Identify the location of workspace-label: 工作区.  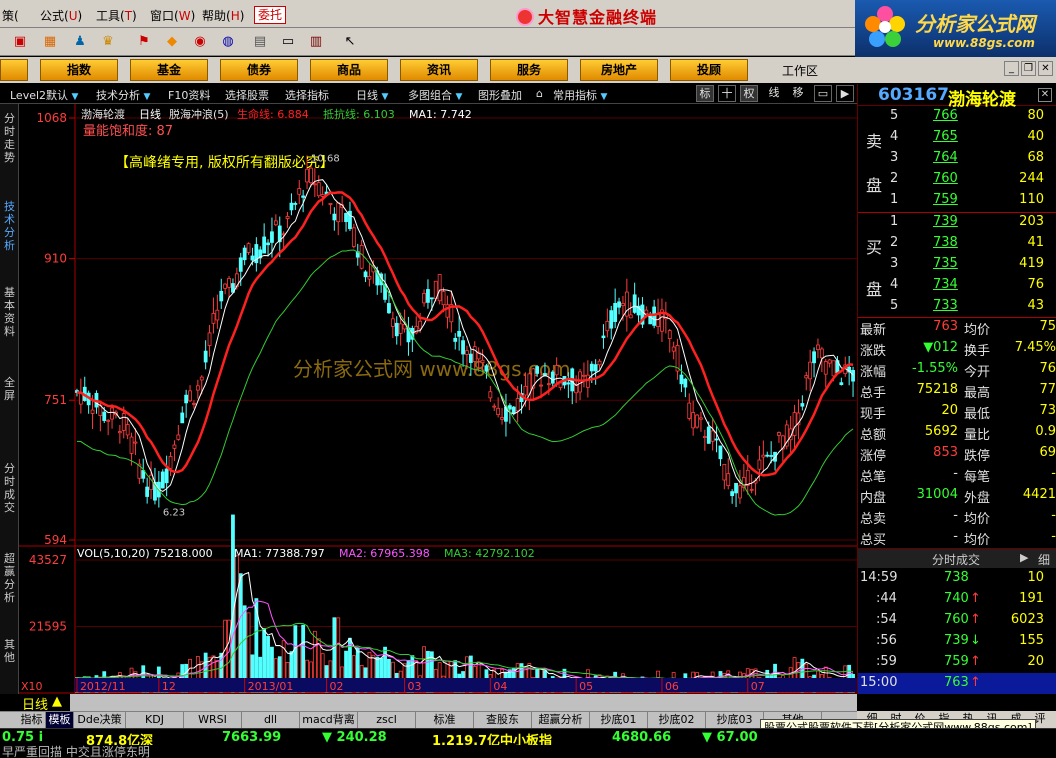
(800, 70).